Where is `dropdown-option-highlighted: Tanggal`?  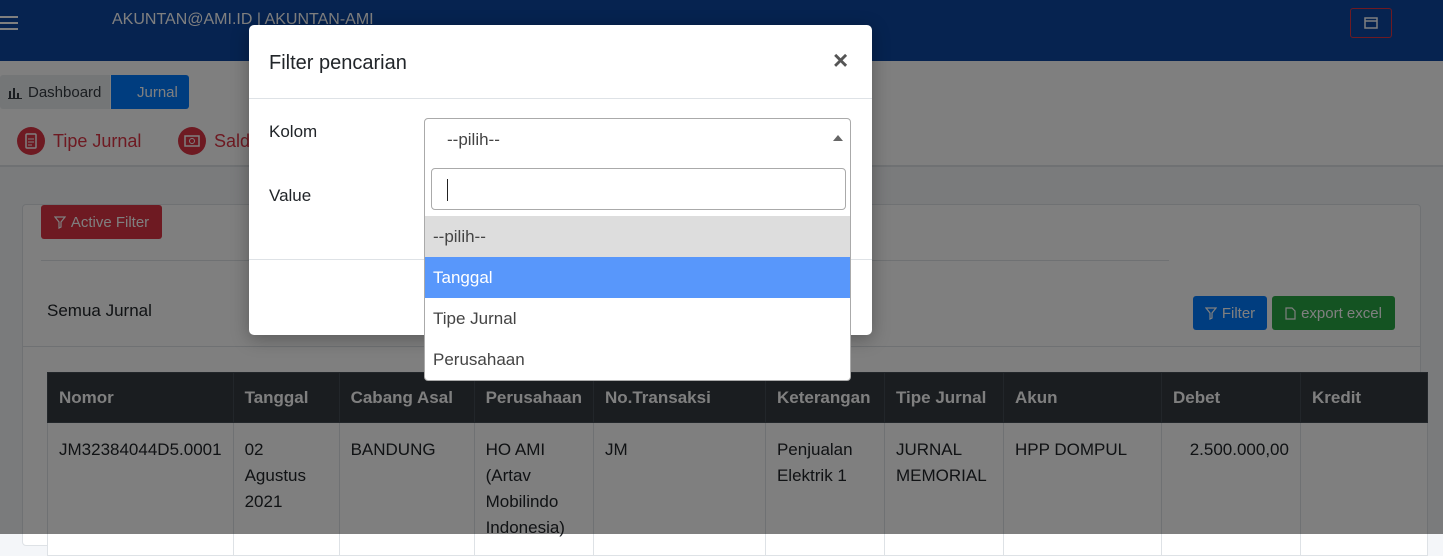
dropdown-option-highlighted: Tanggal is located at coordinates (637, 277).